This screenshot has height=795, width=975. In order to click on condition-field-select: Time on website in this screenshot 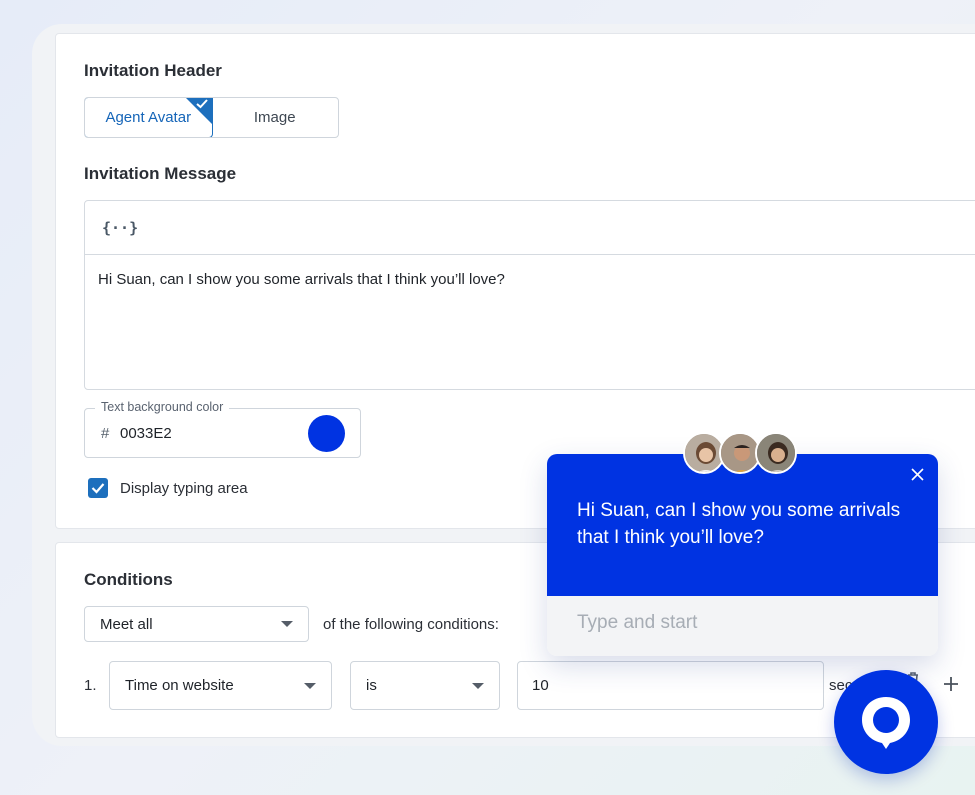, I will do `click(220, 685)`.